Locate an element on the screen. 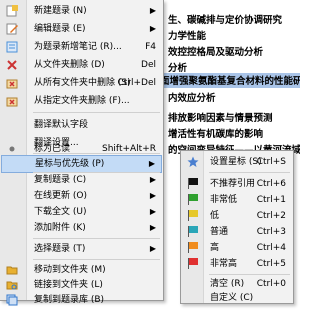 The image size is (320, 313). delete-all-icon is located at coordinates (12, 83).